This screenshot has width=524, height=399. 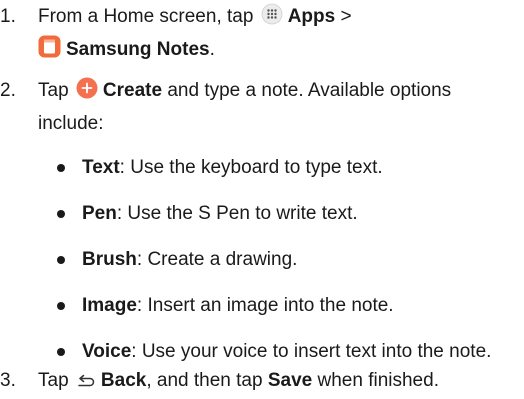 What do you see at coordinates (217, 259) in the screenshot?
I see `option-desc: : Create a drawing.` at bounding box center [217, 259].